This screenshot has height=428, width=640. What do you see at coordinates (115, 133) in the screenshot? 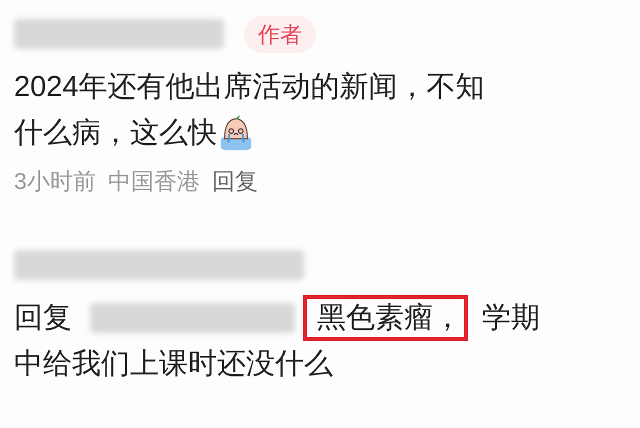
I see `comment-text: 什么病，这么快` at bounding box center [115, 133].